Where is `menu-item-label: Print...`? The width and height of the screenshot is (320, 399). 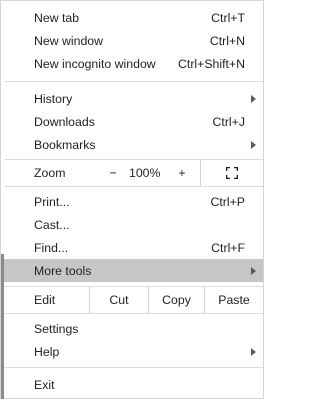
menu-item-label: Print... is located at coordinates (52, 201).